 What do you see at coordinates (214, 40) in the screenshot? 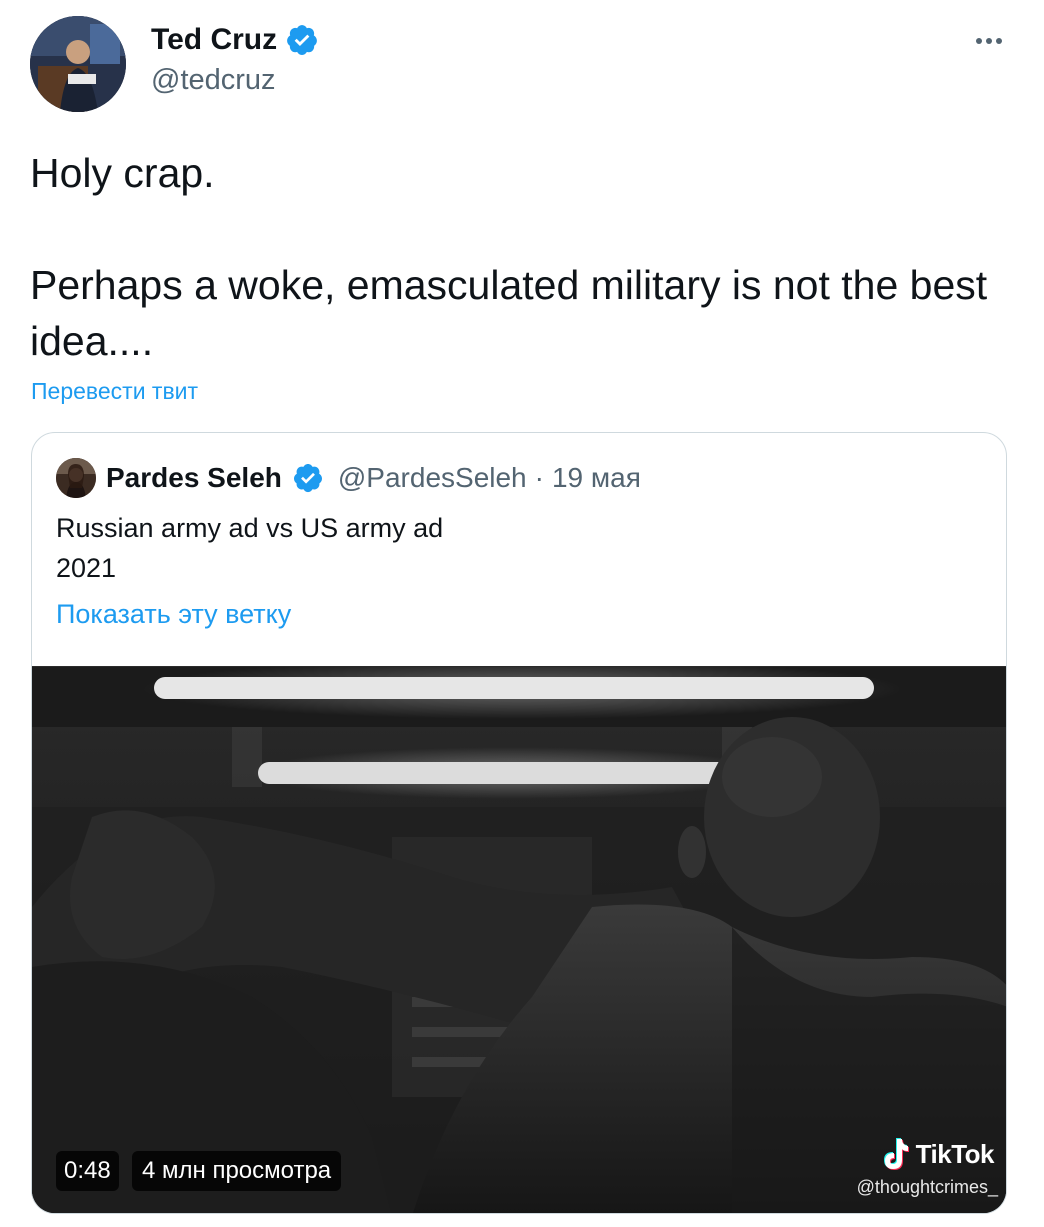
I see `author-name: Ted Cruz` at bounding box center [214, 40].